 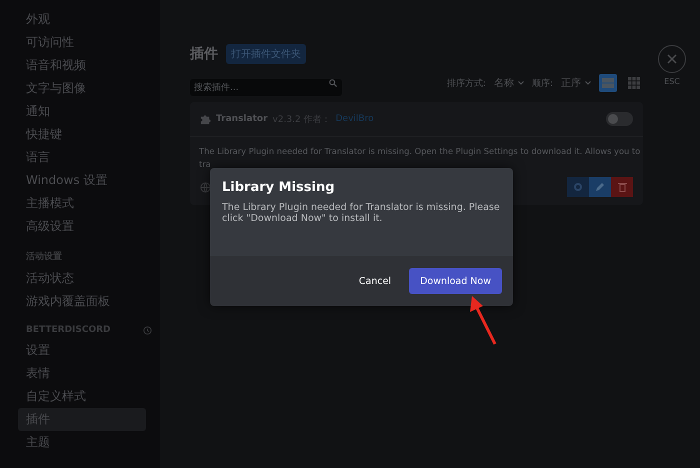 What do you see at coordinates (205, 119) in the screenshot?
I see `puzzle-icon` at bounding box center [205, 119].